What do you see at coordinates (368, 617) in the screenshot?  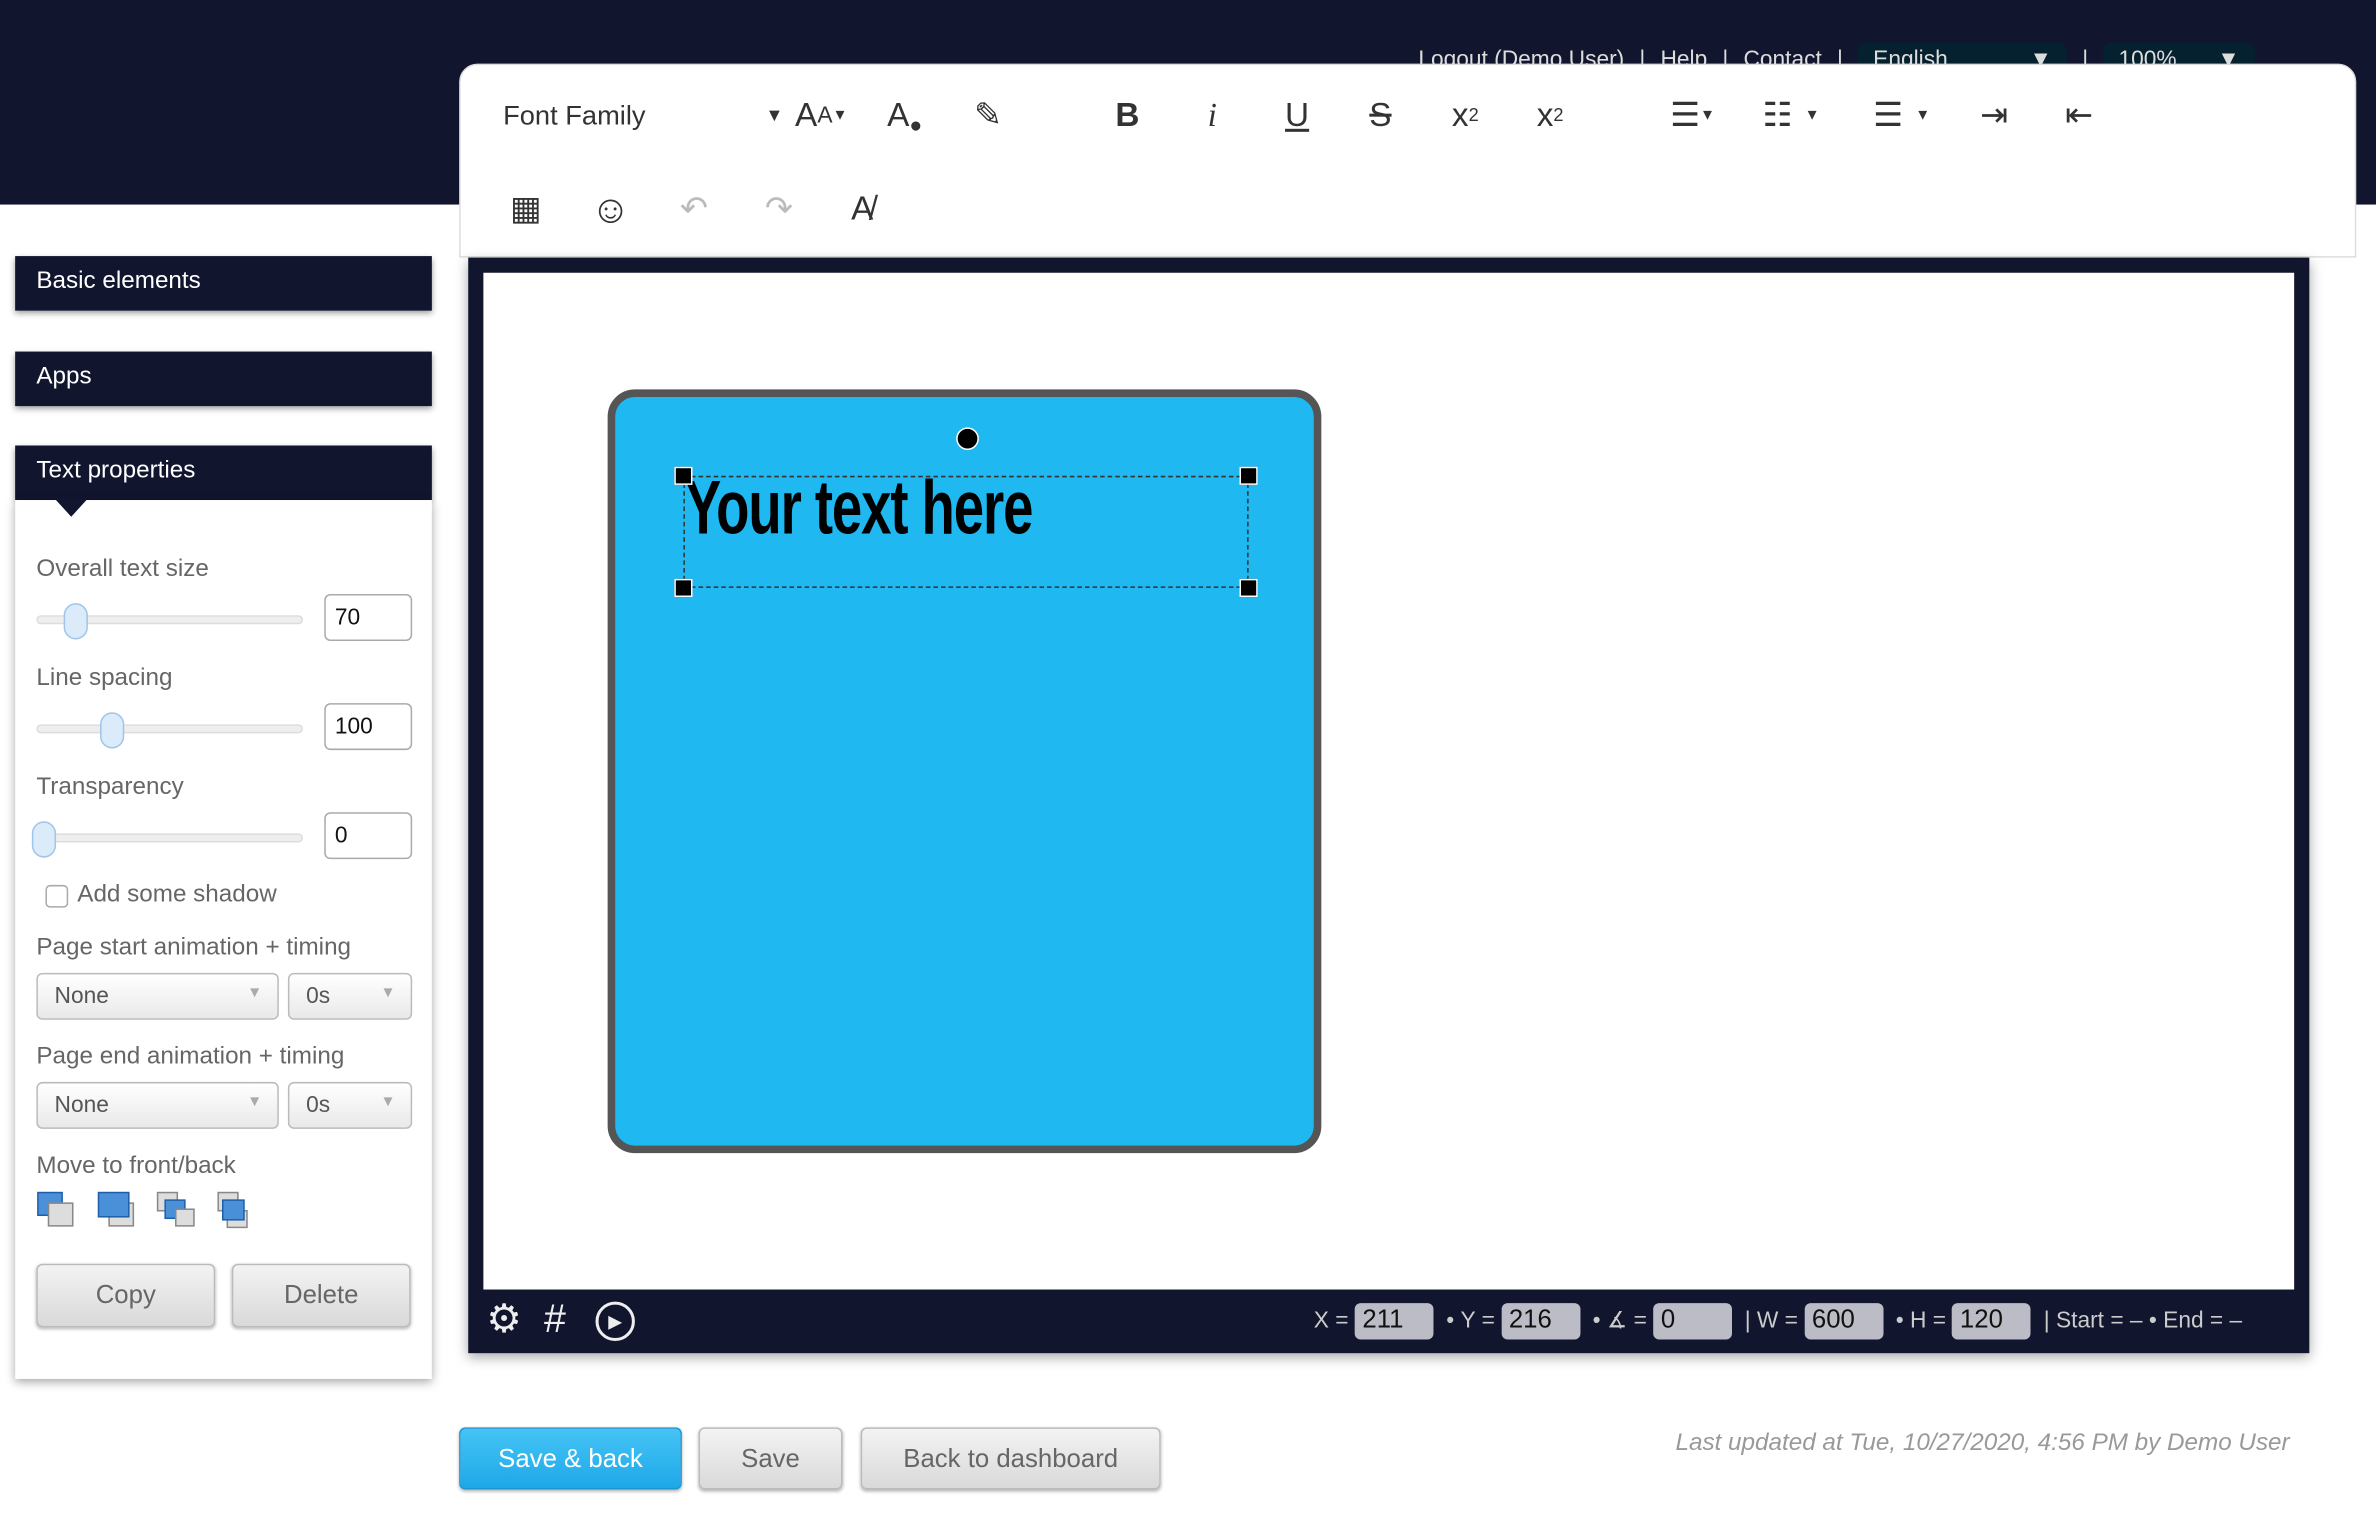 I see `text-size-input: 70` at bounding box center [368, 617].